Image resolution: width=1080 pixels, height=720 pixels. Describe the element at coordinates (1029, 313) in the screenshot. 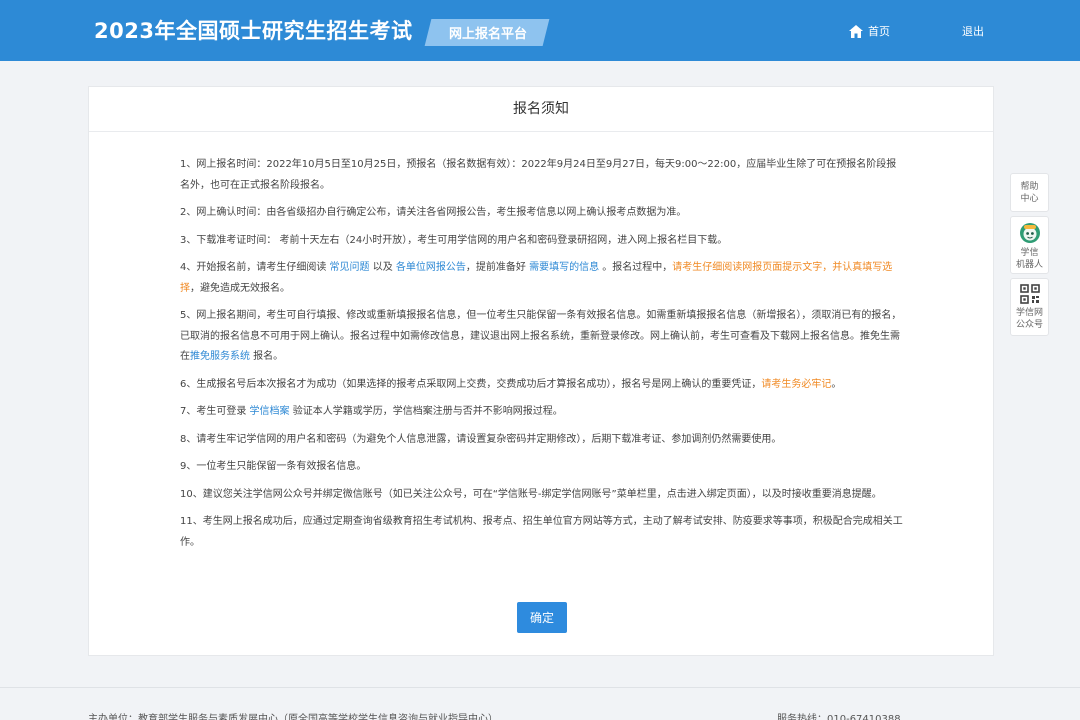

I see `wechat-label-line1: 学信网` at that location.